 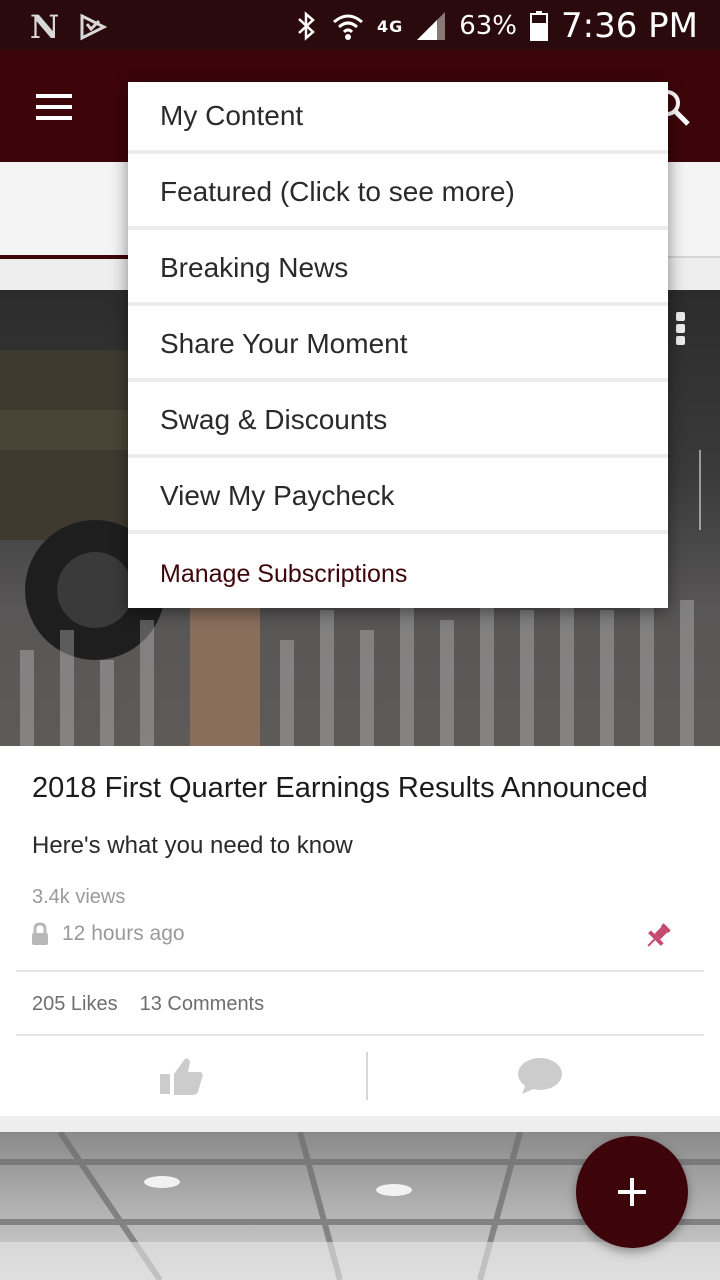 I want to click on menu-item-swag-discounts: Swag & Discounts, so click(x=398, y=422).